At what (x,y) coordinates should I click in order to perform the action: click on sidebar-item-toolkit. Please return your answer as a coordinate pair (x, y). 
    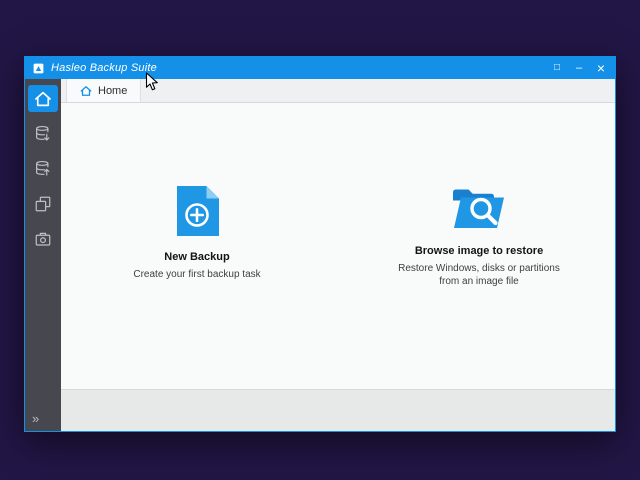
    Looking at the image, I should click on (43, 238).